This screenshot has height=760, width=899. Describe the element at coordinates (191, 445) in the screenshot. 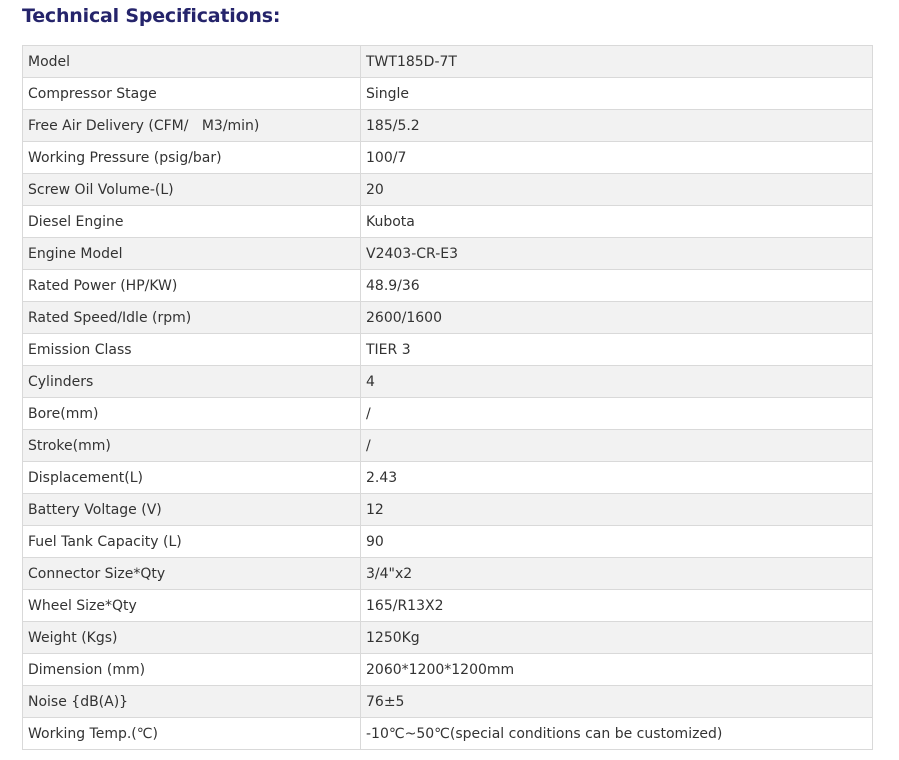

I see `spec-label: Stroke(mm)` at that location.